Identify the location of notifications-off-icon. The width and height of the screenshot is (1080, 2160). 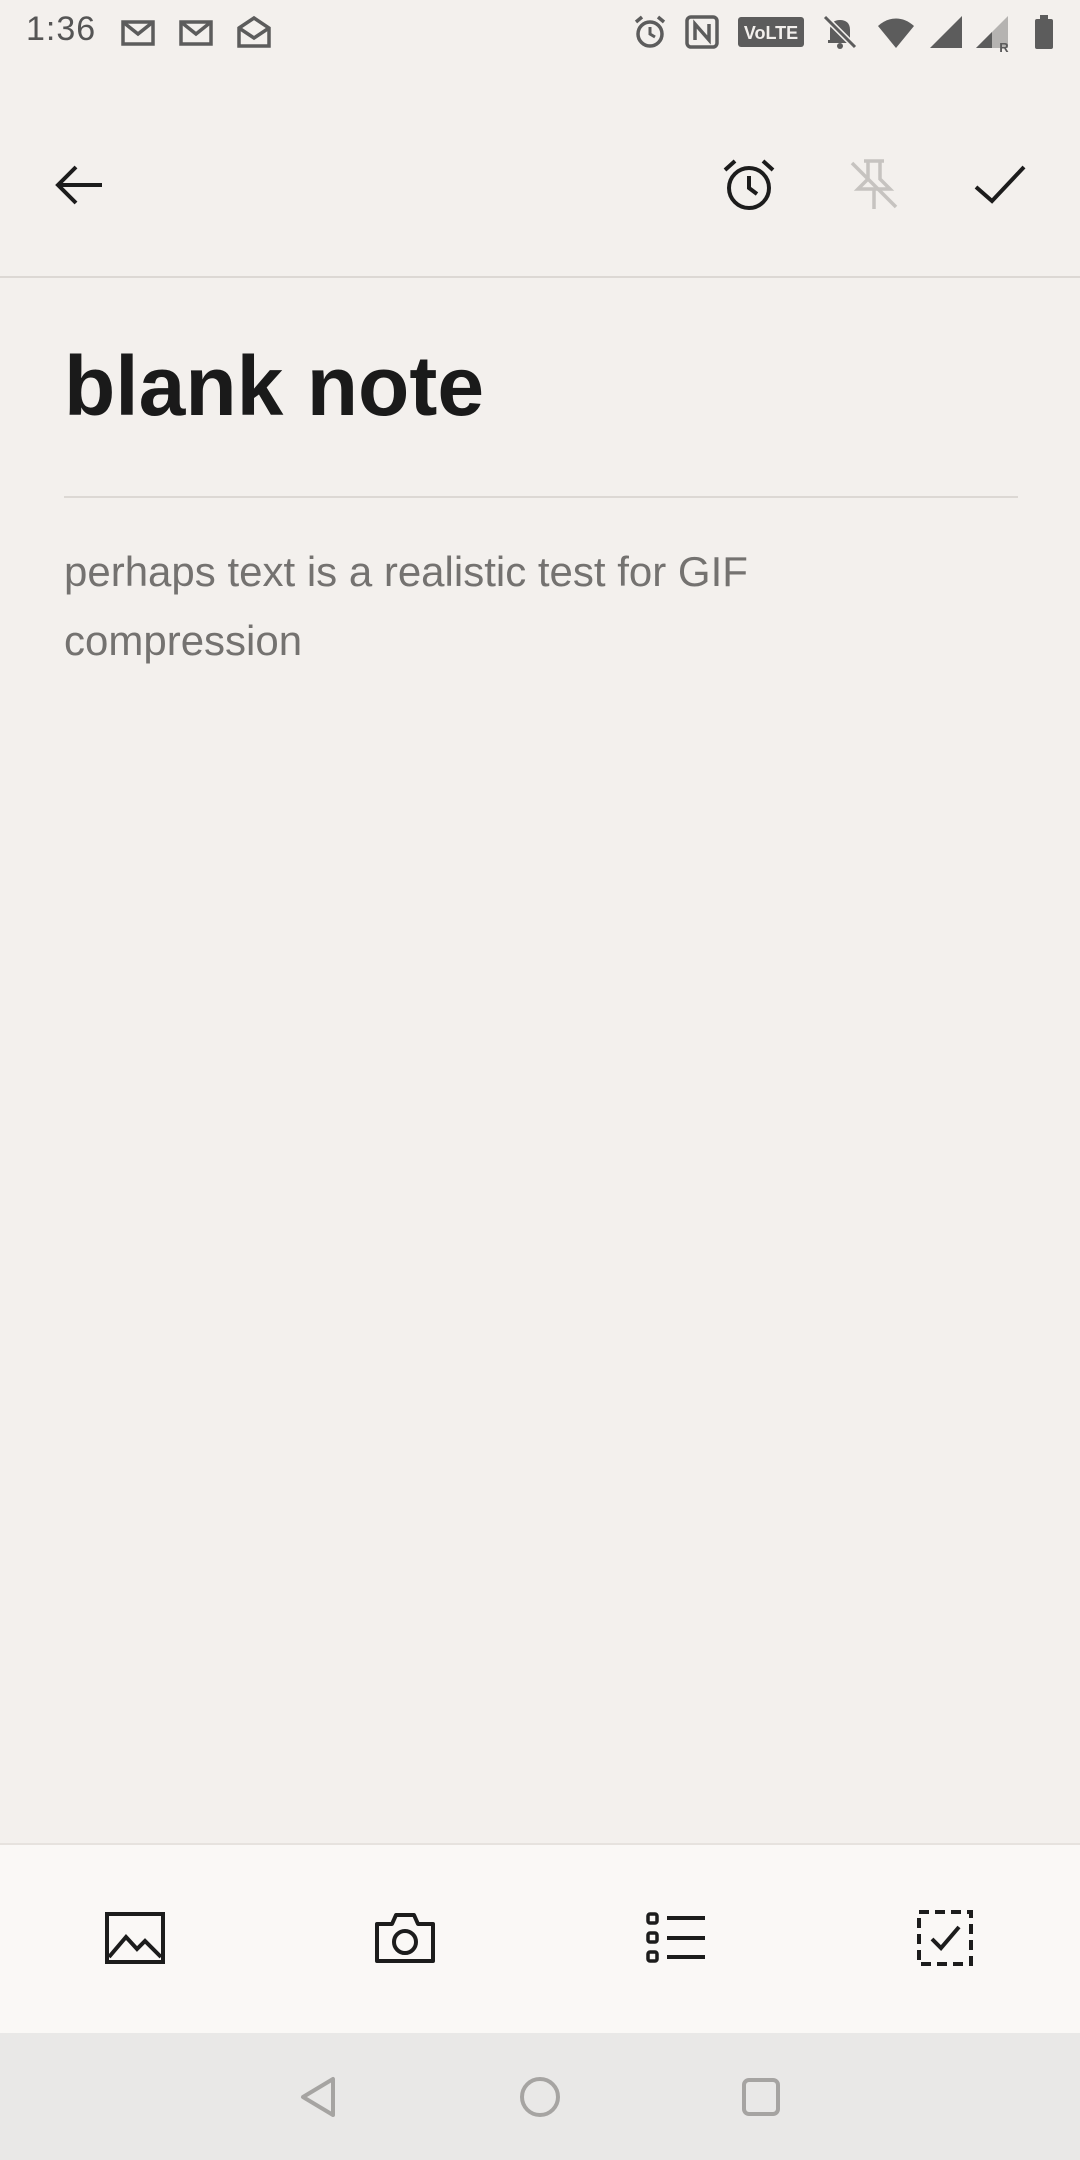
(840, 32).